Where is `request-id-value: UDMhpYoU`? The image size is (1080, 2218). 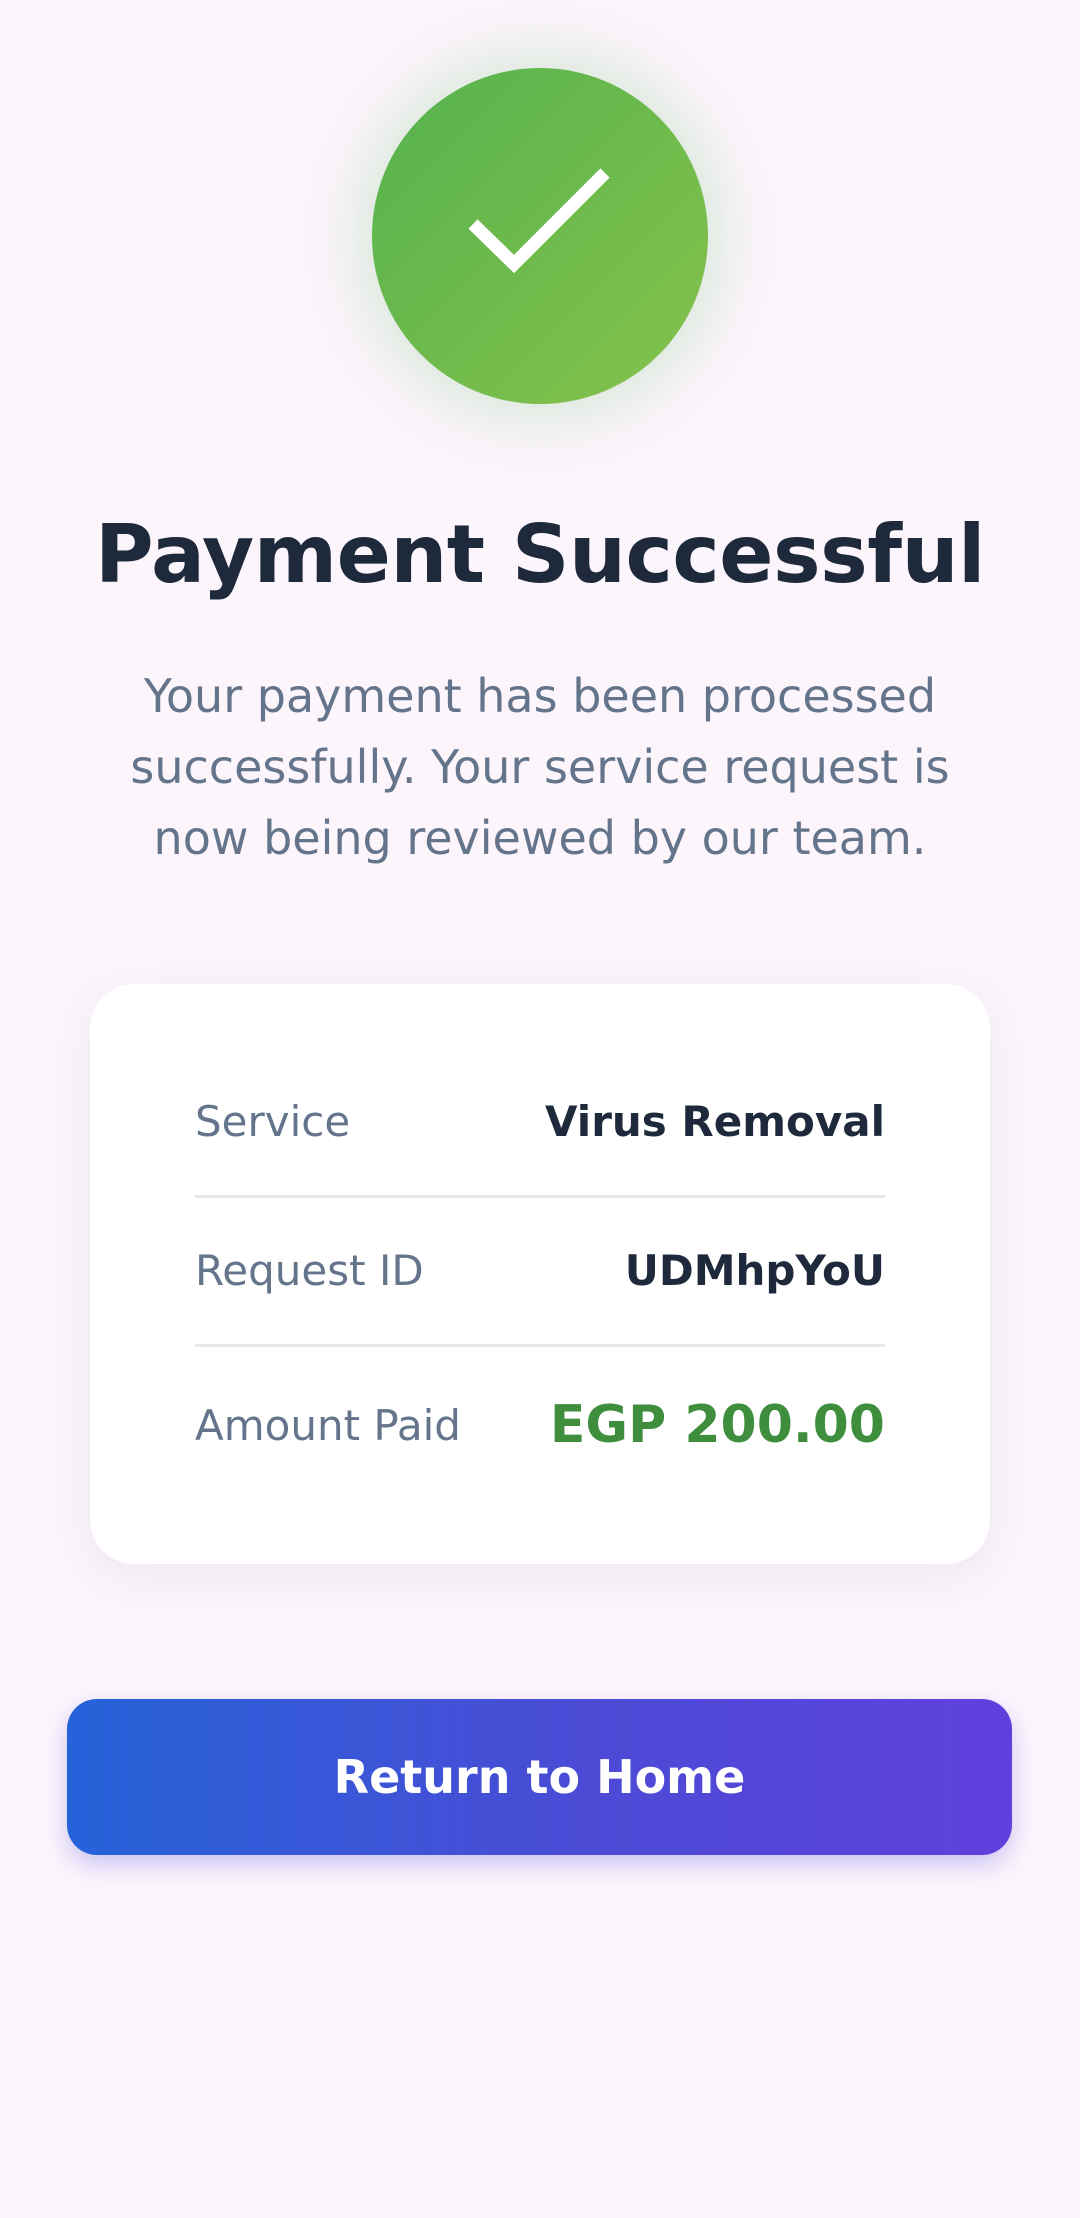
request-id-value: UDMhpYoU is located at coordinates (754, 1270).